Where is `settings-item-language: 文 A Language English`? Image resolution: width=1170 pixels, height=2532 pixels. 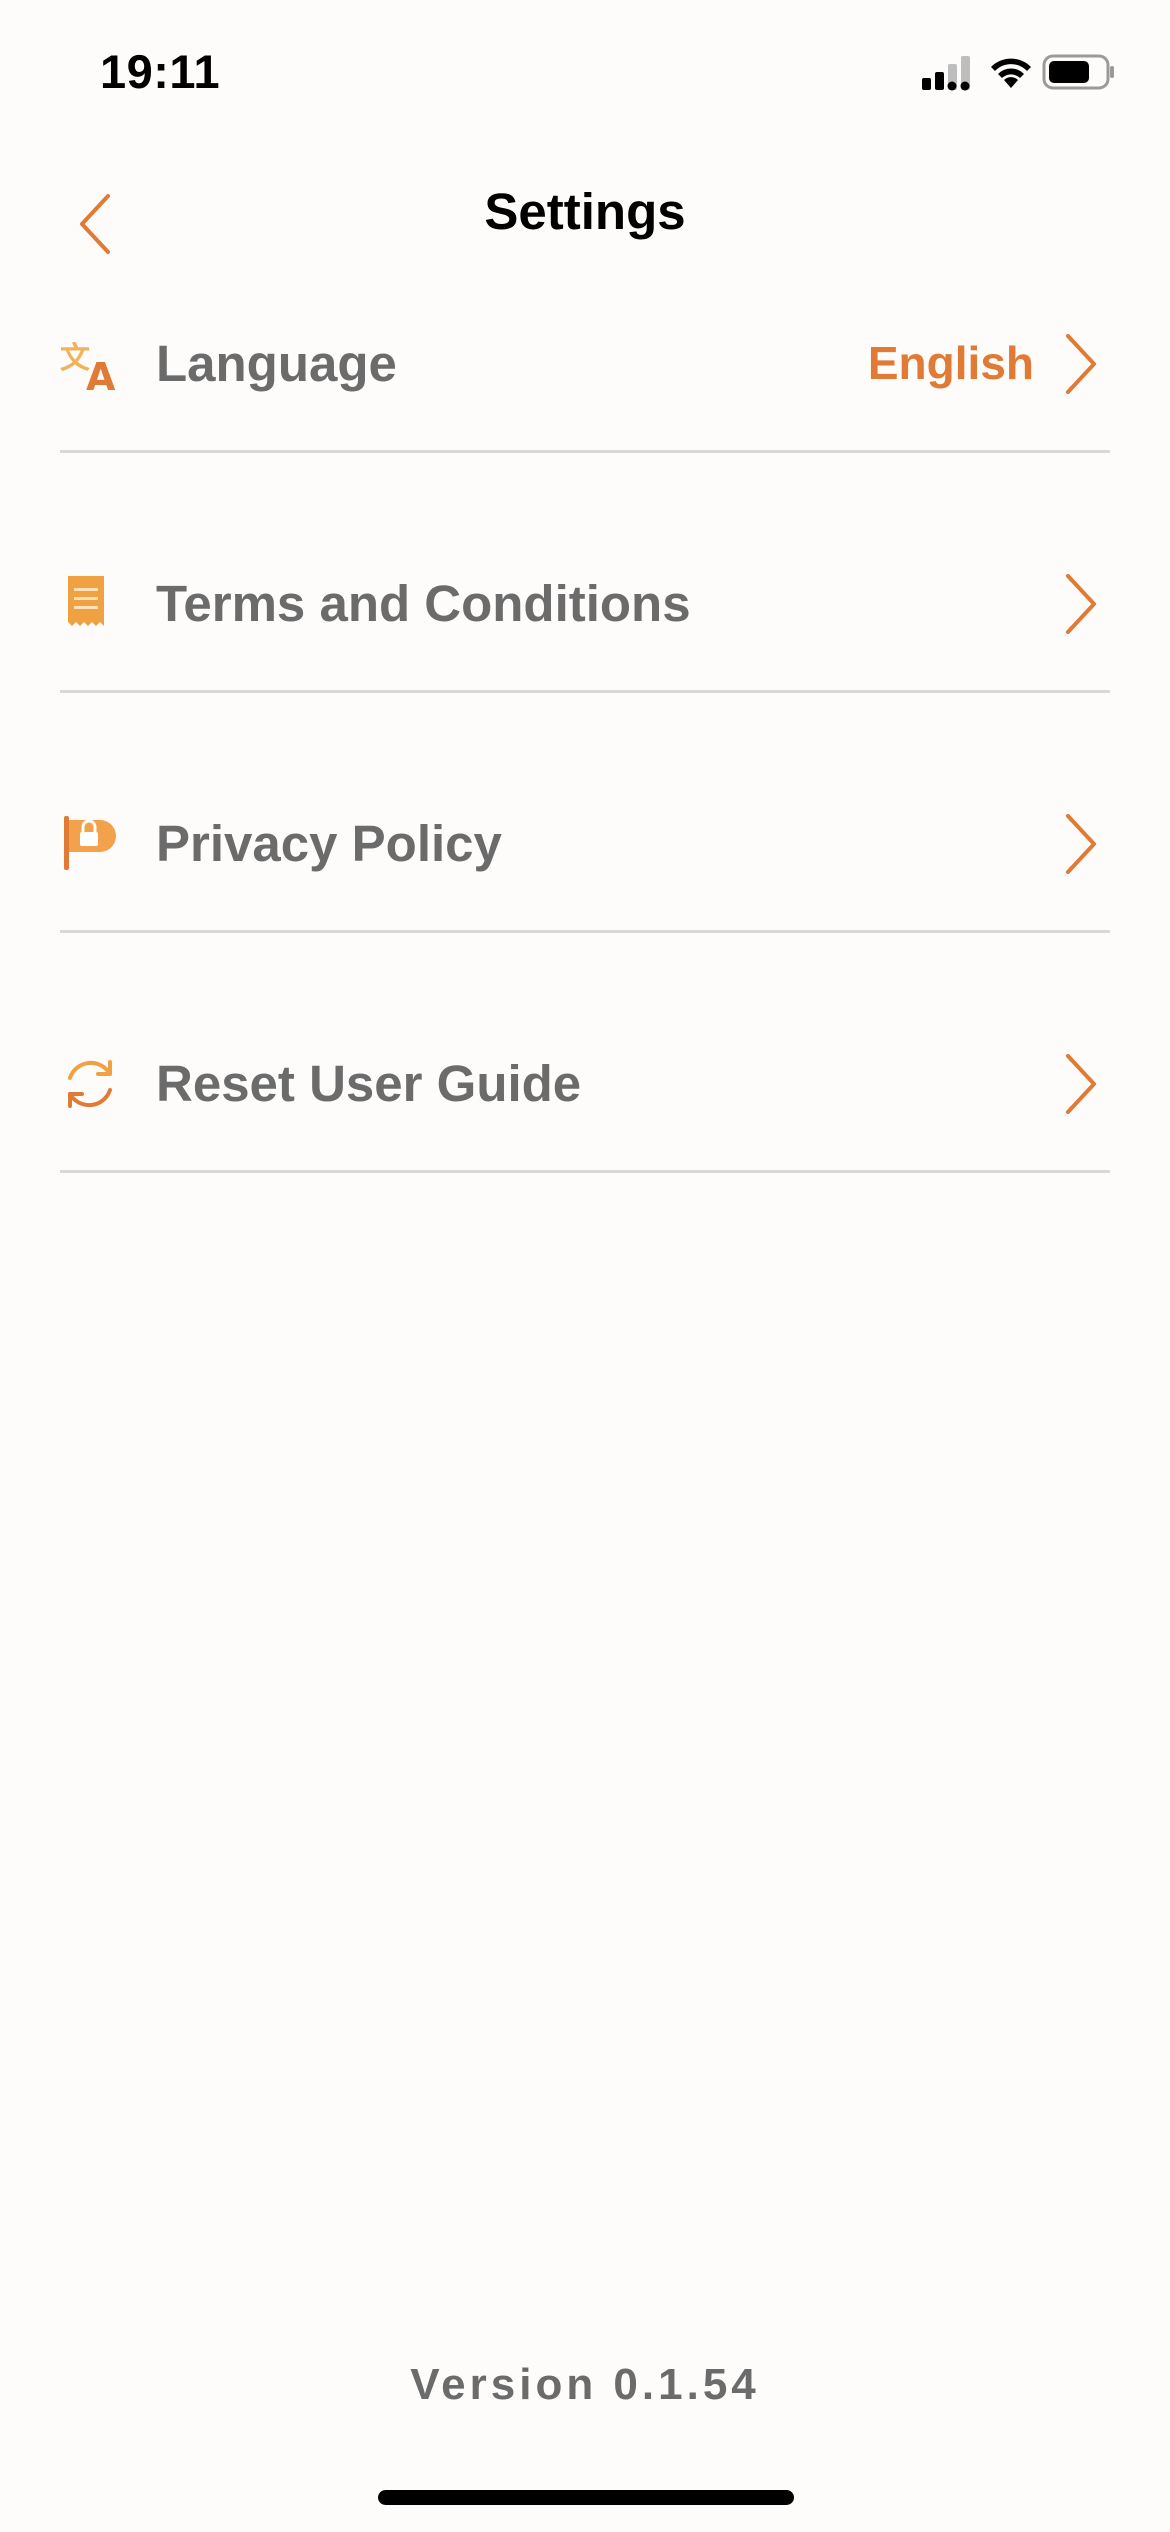
settings-item-language: 文 A Language English is located at coordinates (585, 366).